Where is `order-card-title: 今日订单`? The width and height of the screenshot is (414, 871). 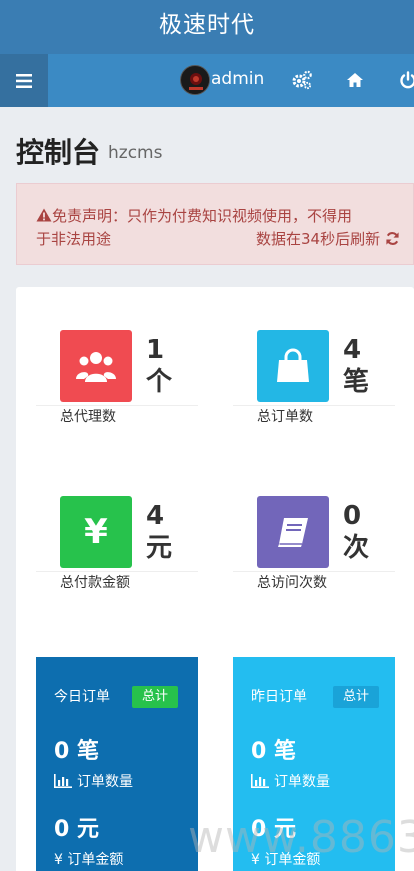
order-card-title: 今日订单 is located at coordinates (82, 697).